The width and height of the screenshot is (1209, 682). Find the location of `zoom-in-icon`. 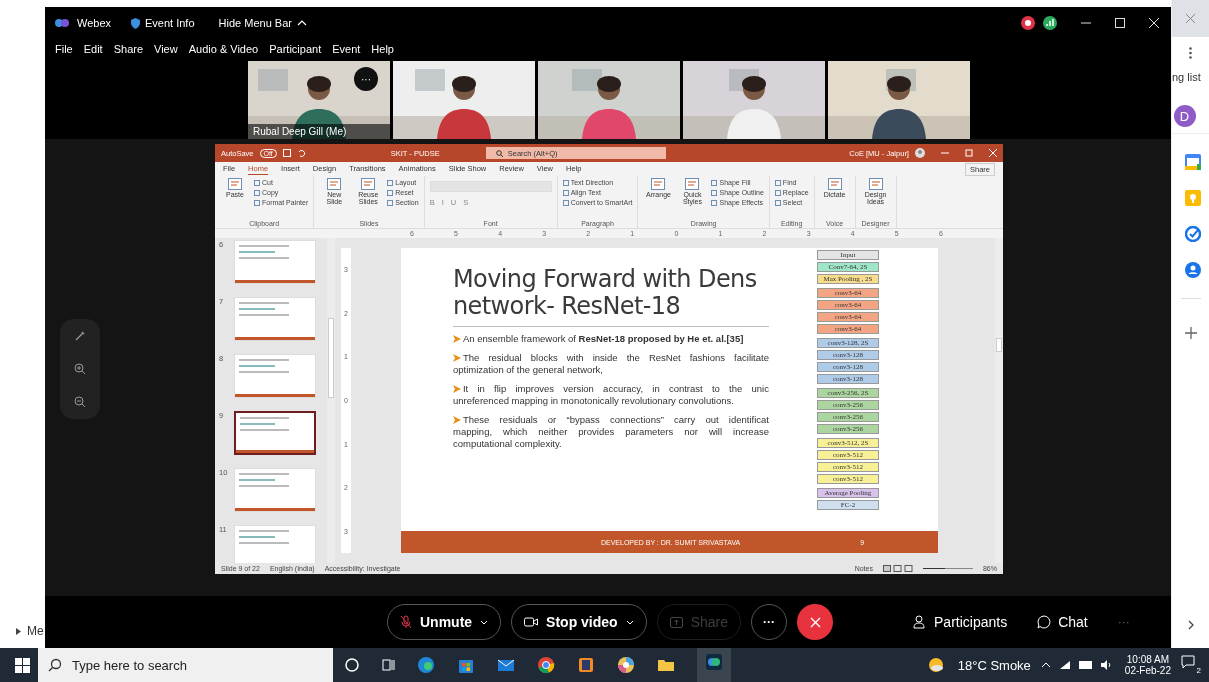

zoom-in-icon is located at coordinates (79, 369).